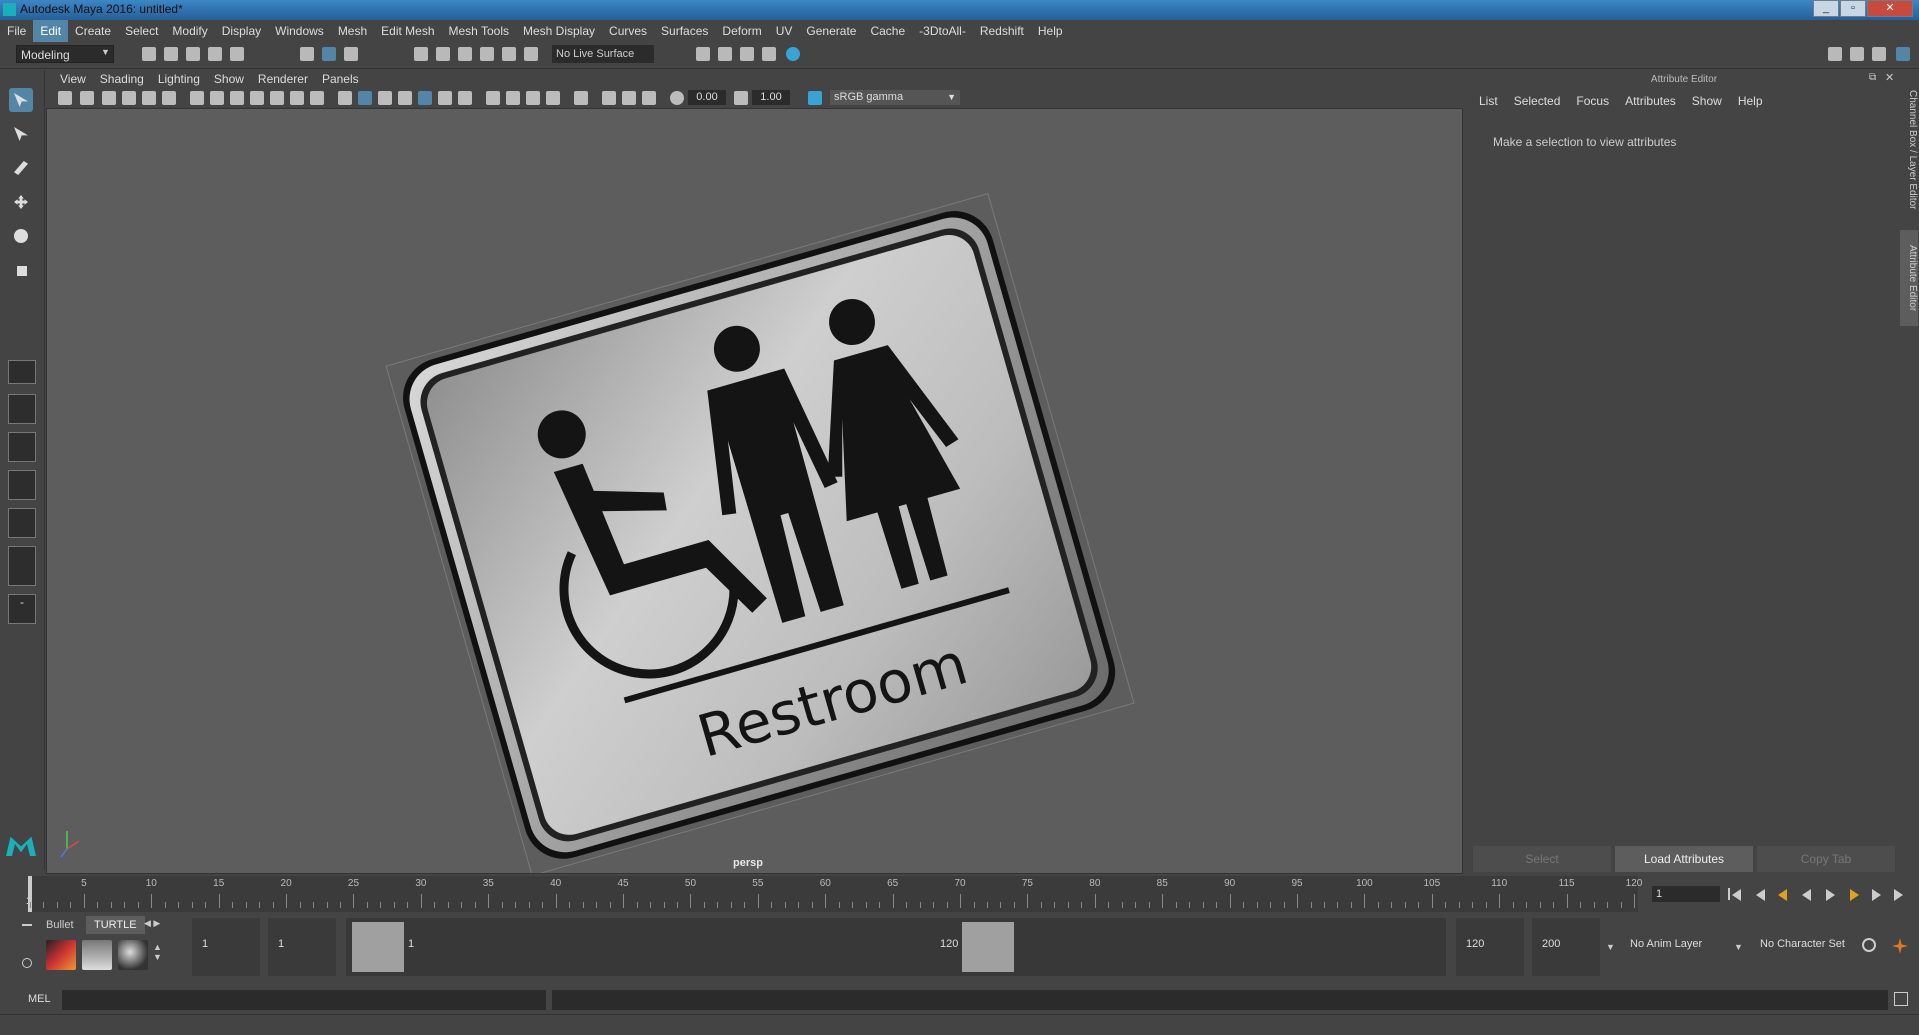 This screenshot has width=1919, height=1035. Describe the element at coordinates (129, 98) in the screenshot. I see `image-plane-icon` at that location.